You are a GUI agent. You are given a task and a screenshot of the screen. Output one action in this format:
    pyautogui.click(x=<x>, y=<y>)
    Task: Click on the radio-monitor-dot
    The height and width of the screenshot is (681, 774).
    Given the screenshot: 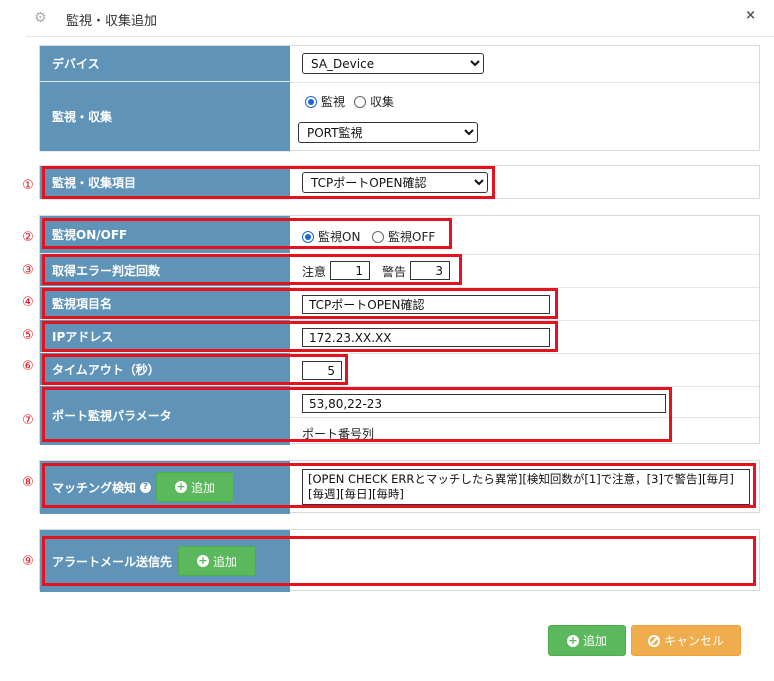 What is the action you would take?
    pyautogui.click(x=311, y=101)
    